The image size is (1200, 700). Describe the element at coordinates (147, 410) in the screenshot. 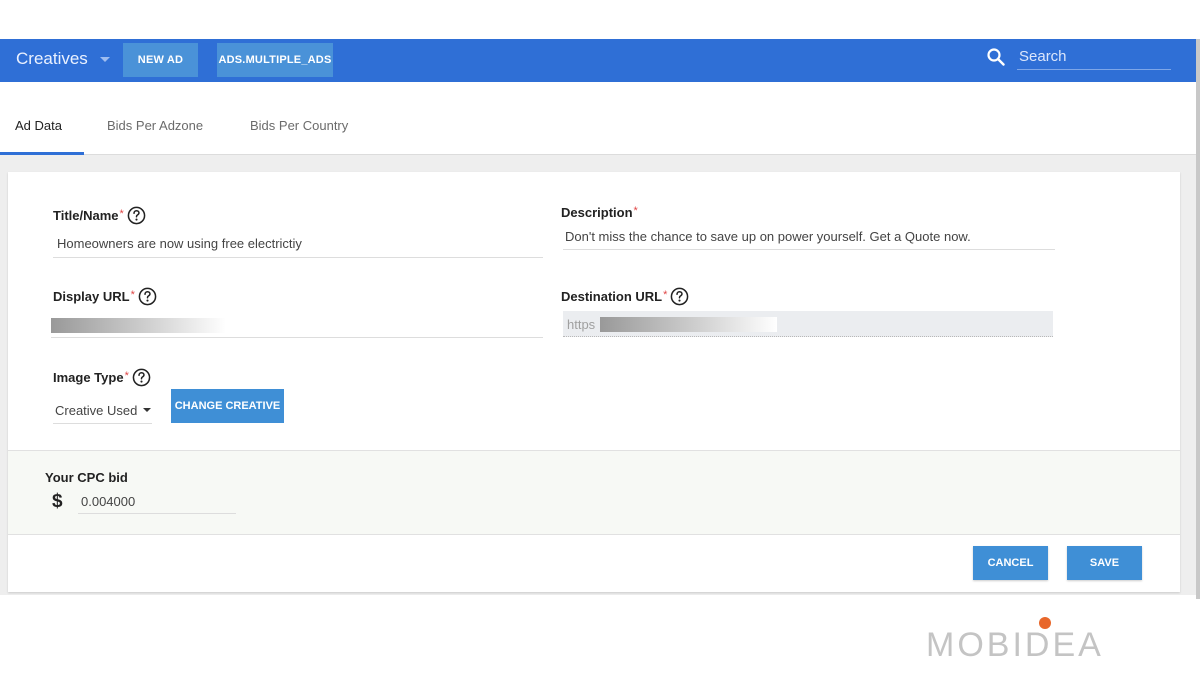

I see `caret-down-icon` at that location.